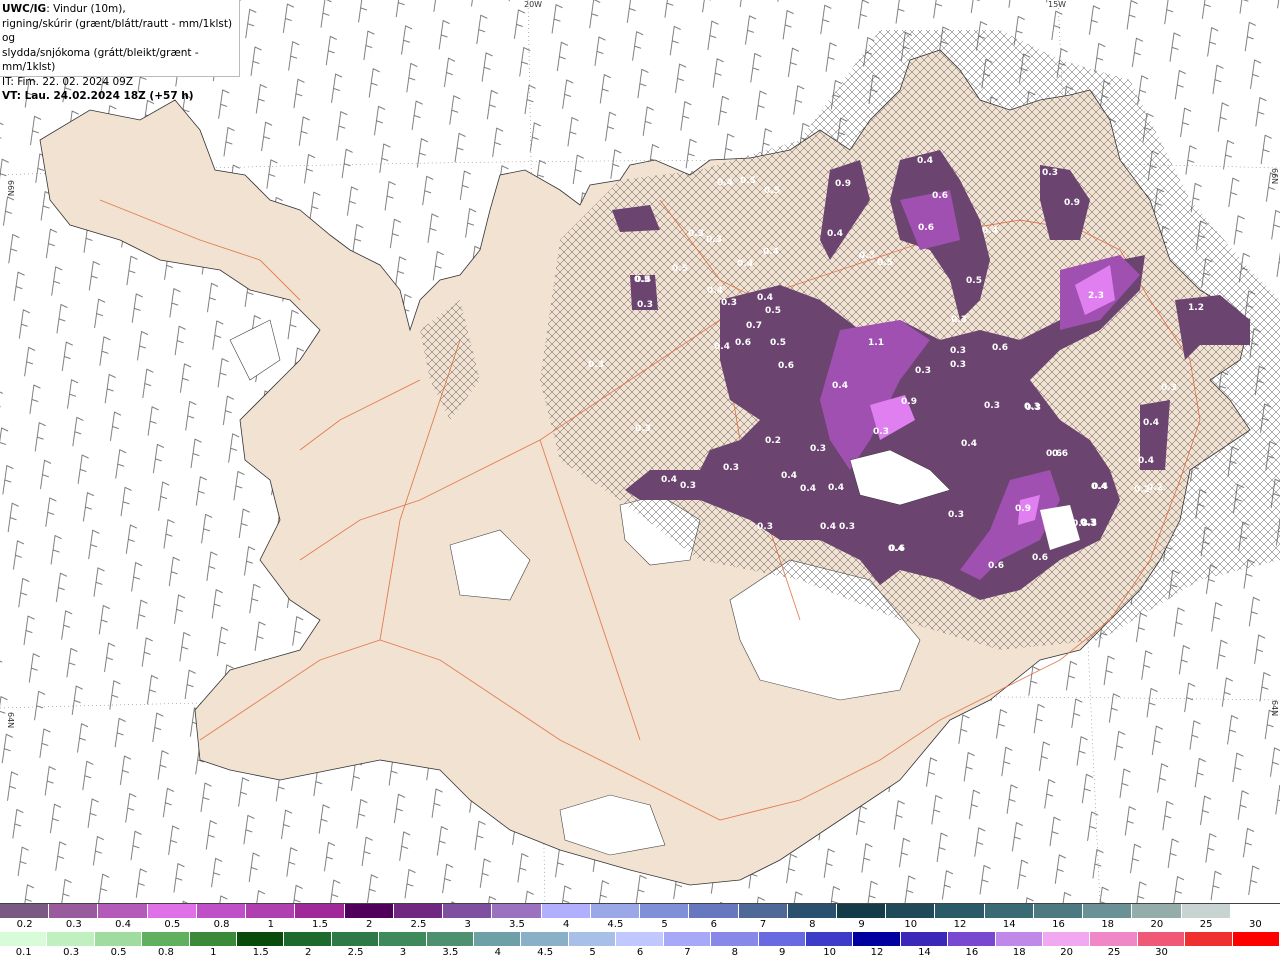 The height and width of the screenshot is (960, 1280). What do you see at coordinates (1009, 924) in the screenshot?
I see `colorbar-label: 14` at bounding box center [1009, 924].